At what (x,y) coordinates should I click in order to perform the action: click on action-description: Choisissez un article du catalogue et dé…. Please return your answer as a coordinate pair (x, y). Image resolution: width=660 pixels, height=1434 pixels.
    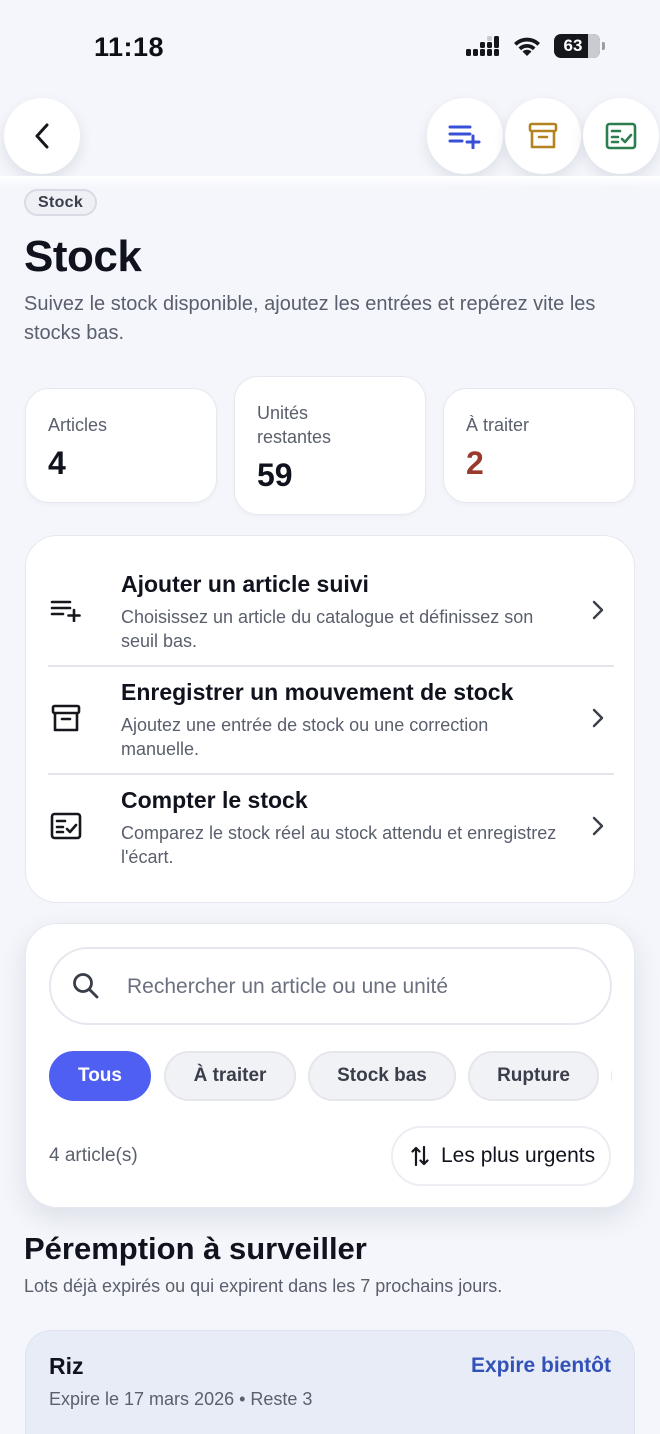
    Looking at the image, I should click on (327, 629).